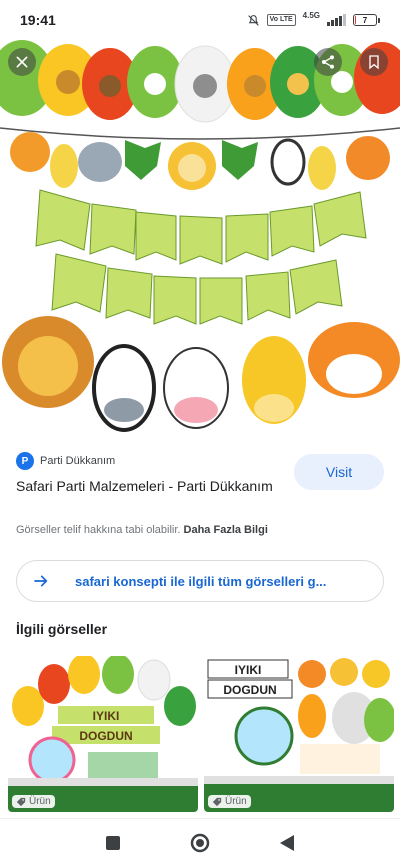 Image resolution: width=400 pixels, height=866 pixels. I want to click on bookmark-icon, so click(374, 62).